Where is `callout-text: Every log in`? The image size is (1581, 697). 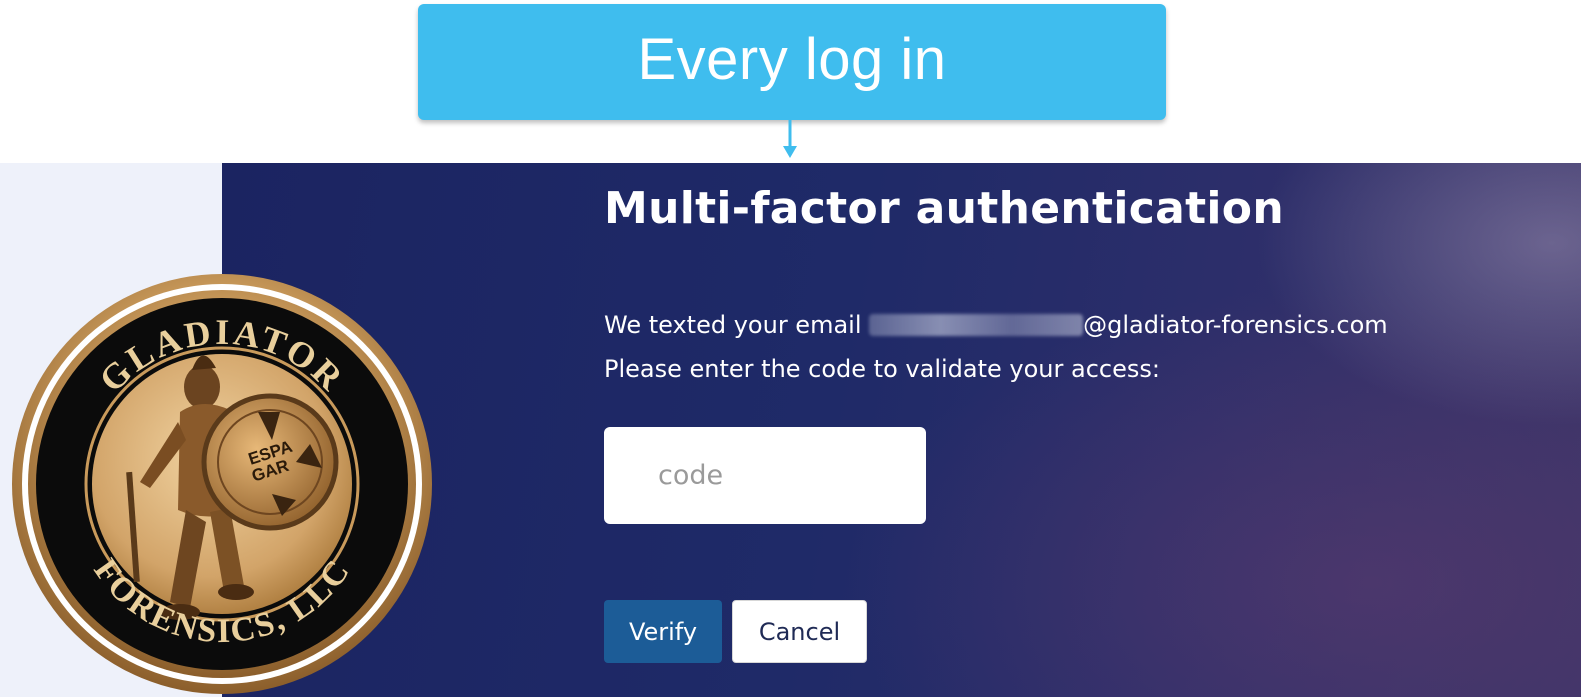
callout-text: Every log in is located at coordinates (792, 59).